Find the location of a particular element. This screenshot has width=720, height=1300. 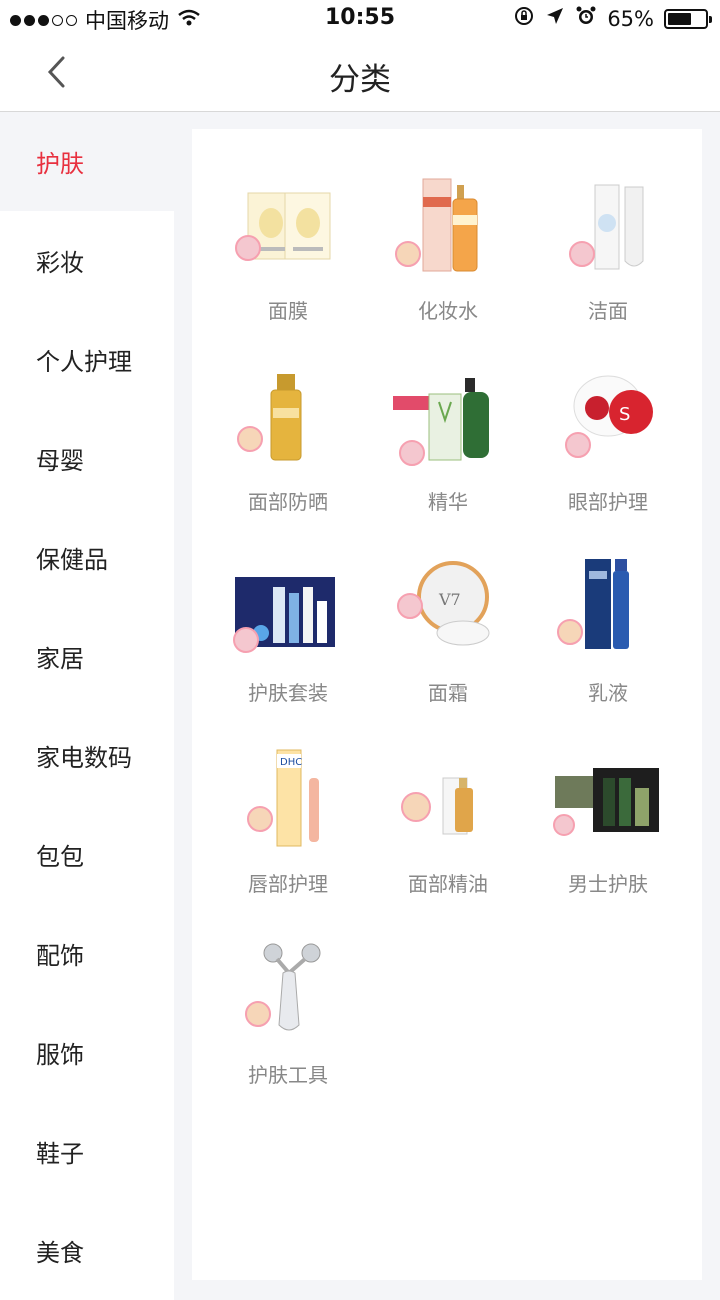

sidebar-item-label: 鞋子 is located at coordinates (60, 1154).